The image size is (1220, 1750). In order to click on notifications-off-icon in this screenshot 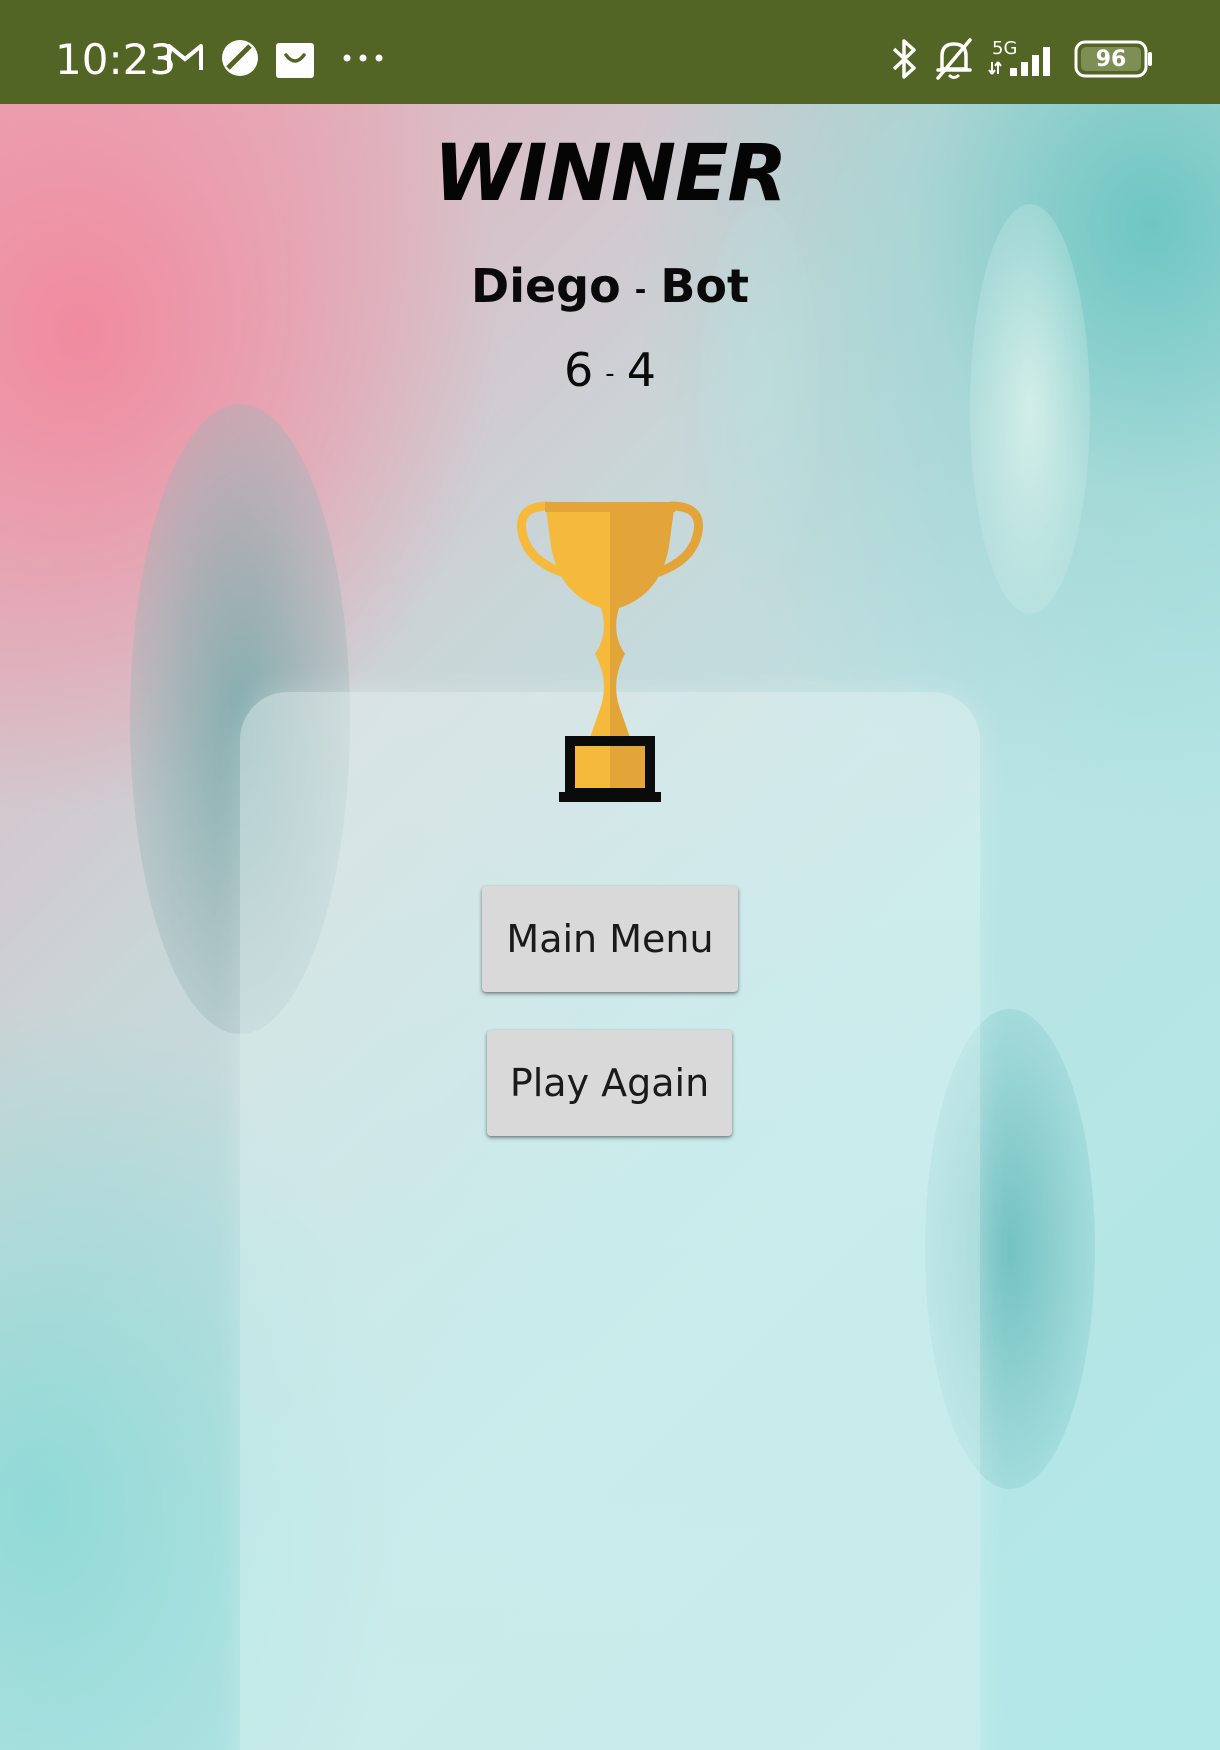, I will do `click(954, 59)`.